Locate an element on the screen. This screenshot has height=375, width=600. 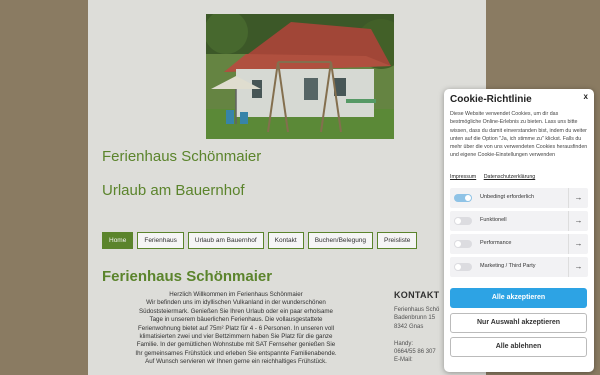
cookie-links: Impressum Datenschutzerklärung is located at coordinates (495, 177).